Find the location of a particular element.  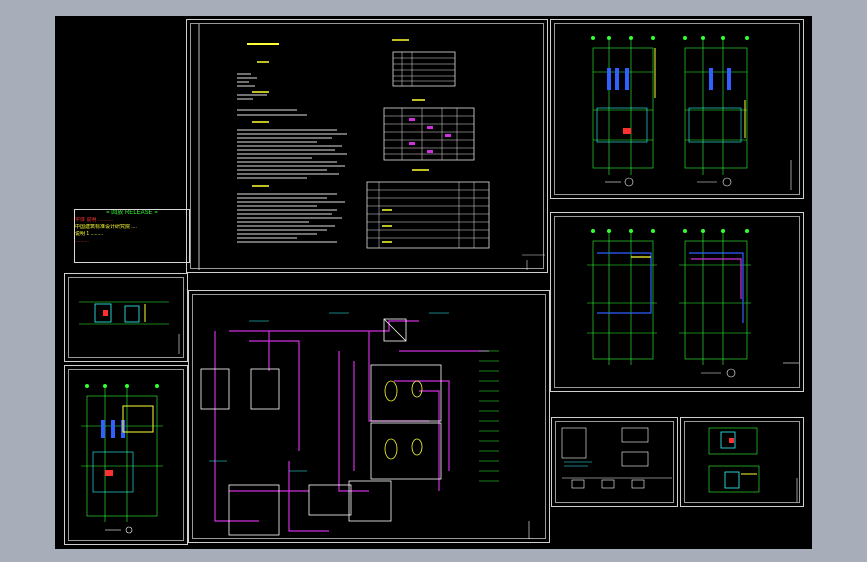

floor-plan-middle-right-drawing is located at coordinates (693, 303).